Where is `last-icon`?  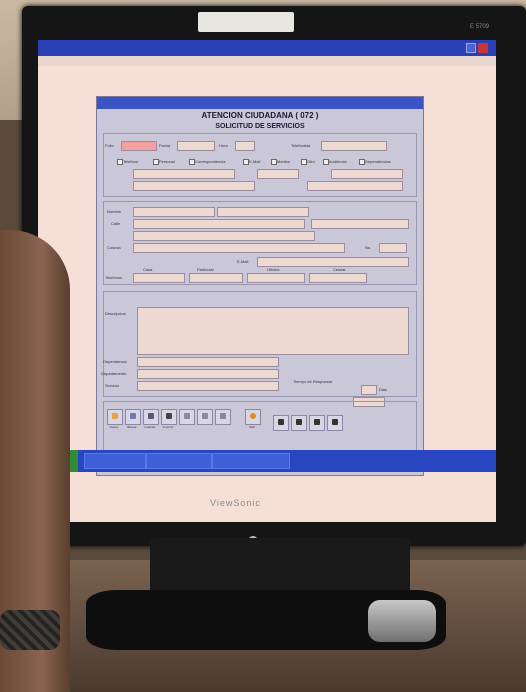
last-icon is located at coordinates (335, 422).